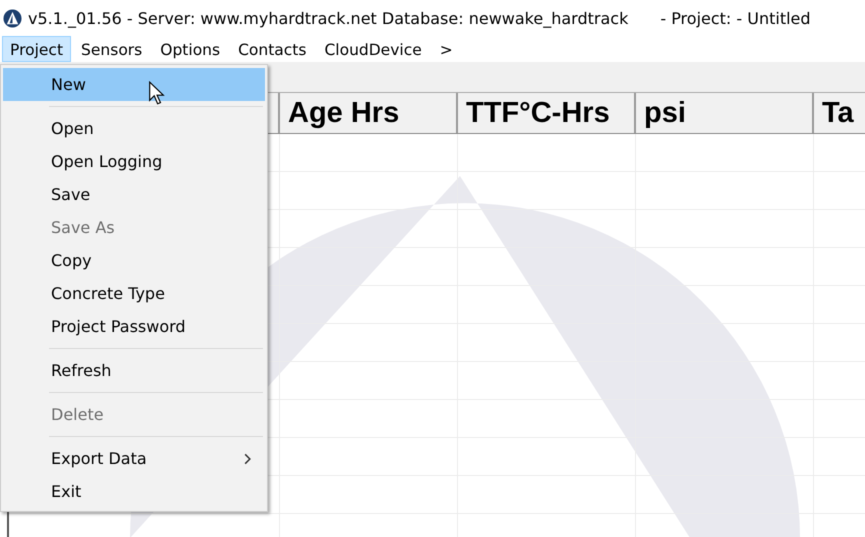 The width and height of the screenshot is (865, 537). What do you see at coordinates (156, 93) in the screenshot?
I see `mouse-pointer-icon` at bounding box center [156, 93].